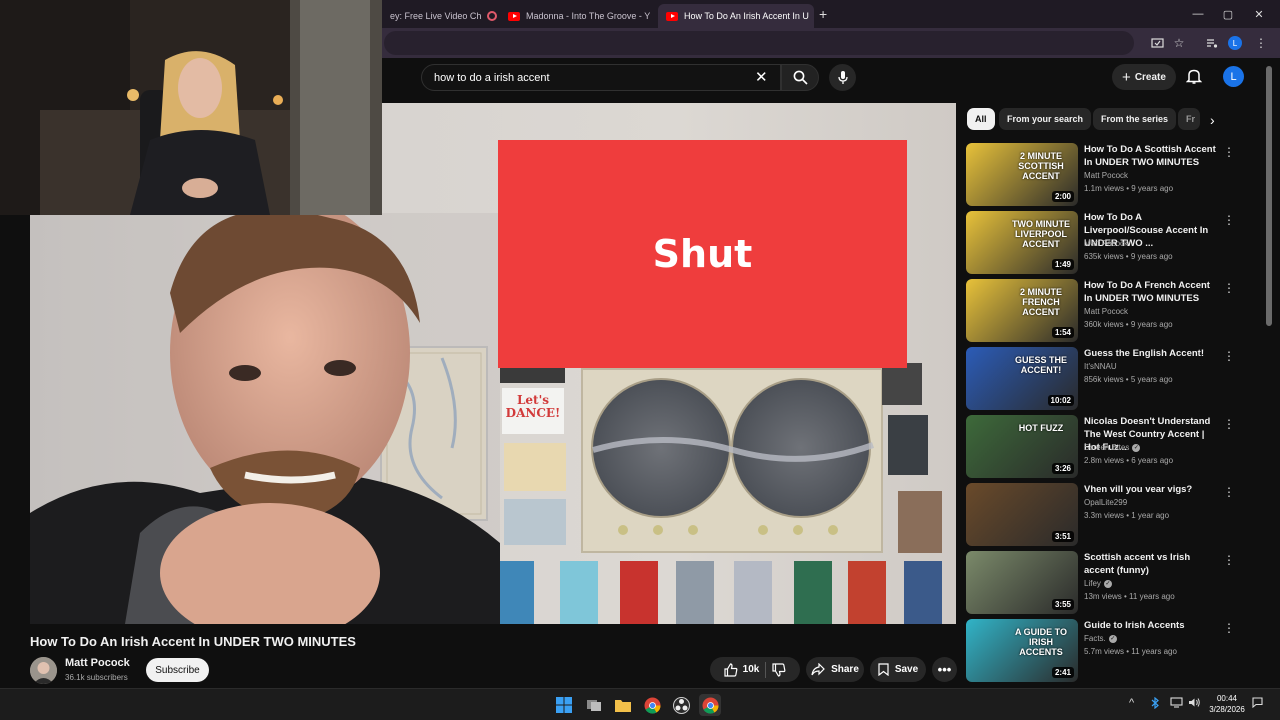  What do you see at coordinates (1212, 43) in the screenshot?
I see `media-icon` at bounding box center [1212, 43].